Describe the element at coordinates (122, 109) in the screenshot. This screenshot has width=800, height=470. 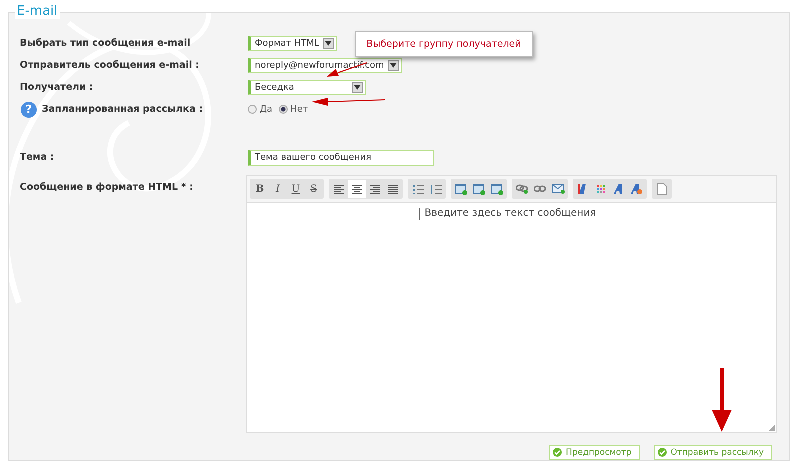
I see `field-label: Запланированная рассылка :` at that location.